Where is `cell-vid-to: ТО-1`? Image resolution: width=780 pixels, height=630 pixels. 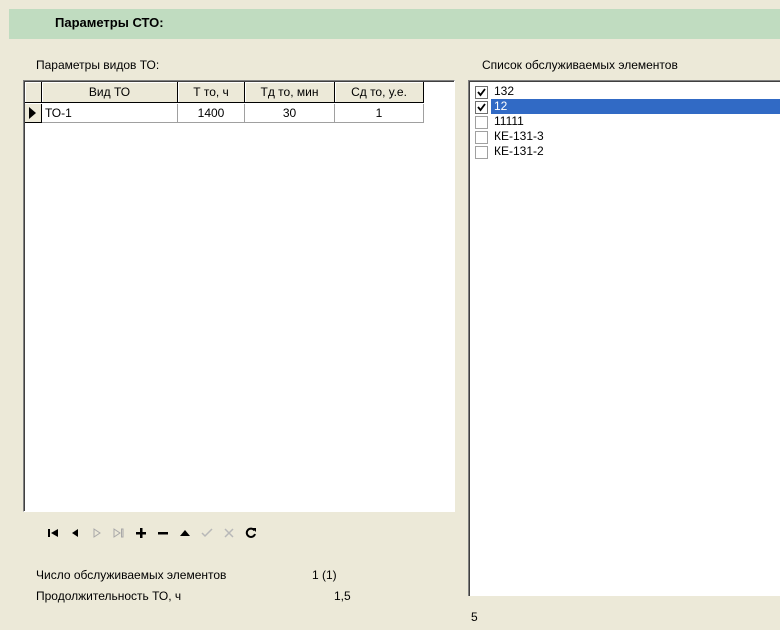
cell-vid-to: ТО-1 is located at coordinates (110, 113).